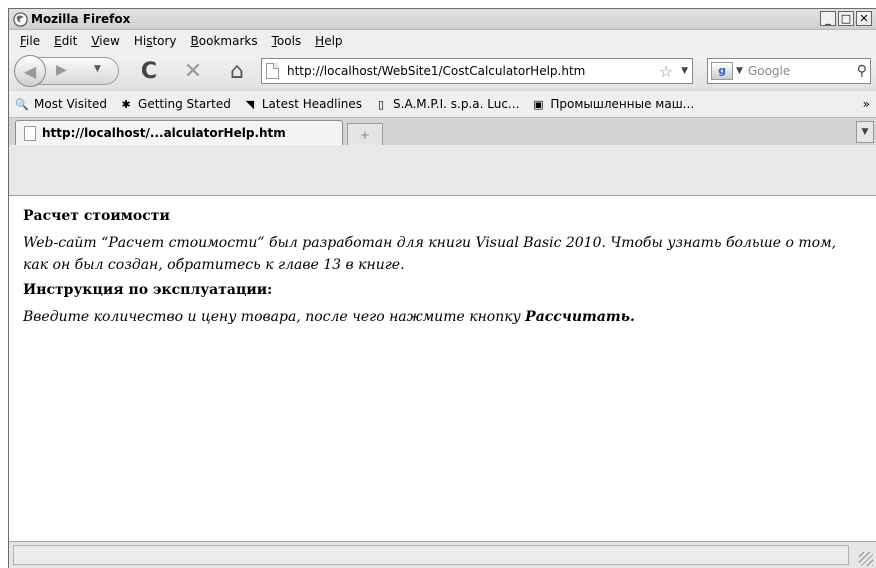 The height and width of the screenshot is (568, 876). I want to click on maximize-button: □, so click(846, 18).